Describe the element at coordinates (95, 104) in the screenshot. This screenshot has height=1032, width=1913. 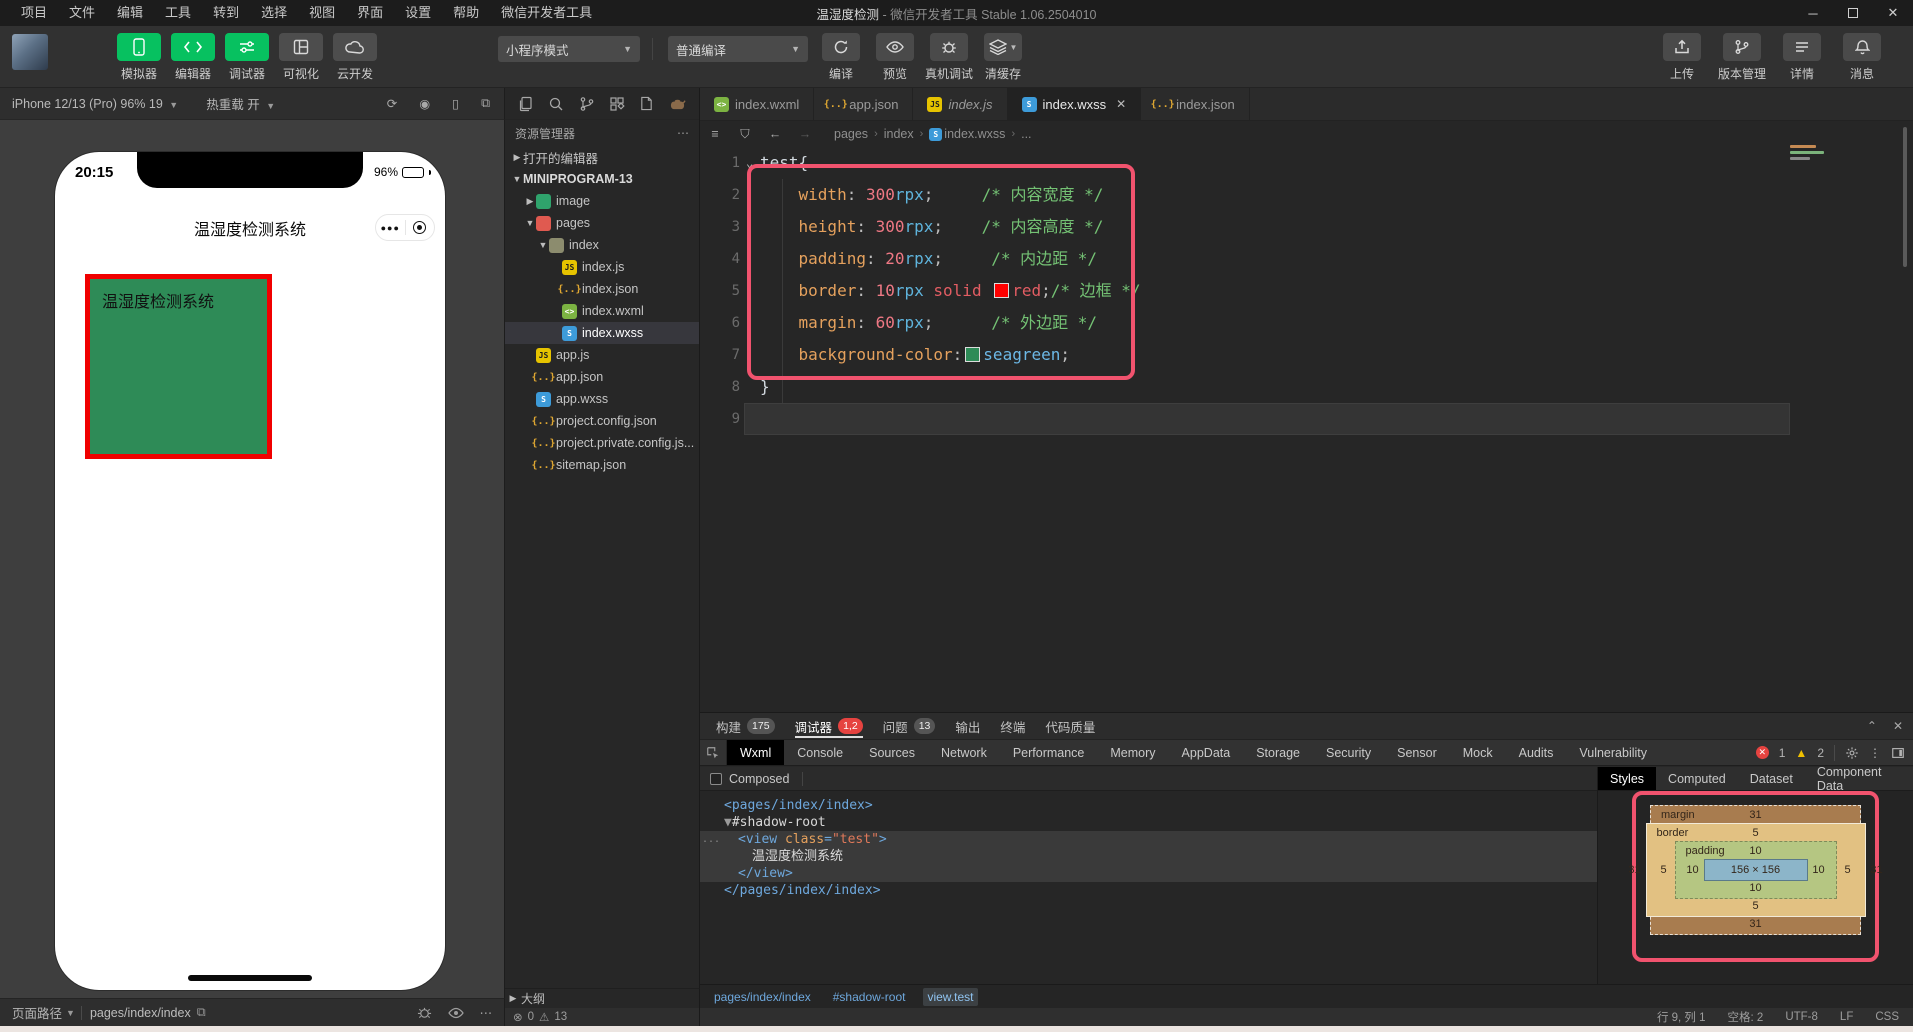
I see `device-selector: iPhone 12/13 (Pro) 96% 19 ▼` at that location.